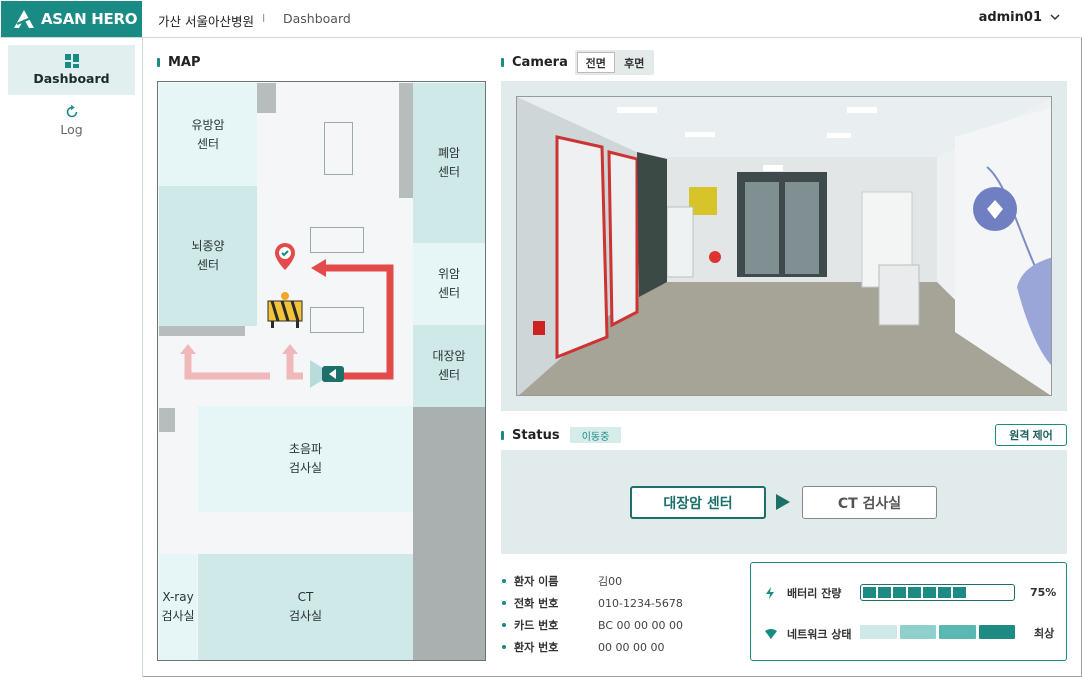 This screenshot has height=677, width=1082. What do you see at coordinates (89, 19) in the screenshot?
I see `brand-name: ASAN HERO` at bounding box center [89, 19].